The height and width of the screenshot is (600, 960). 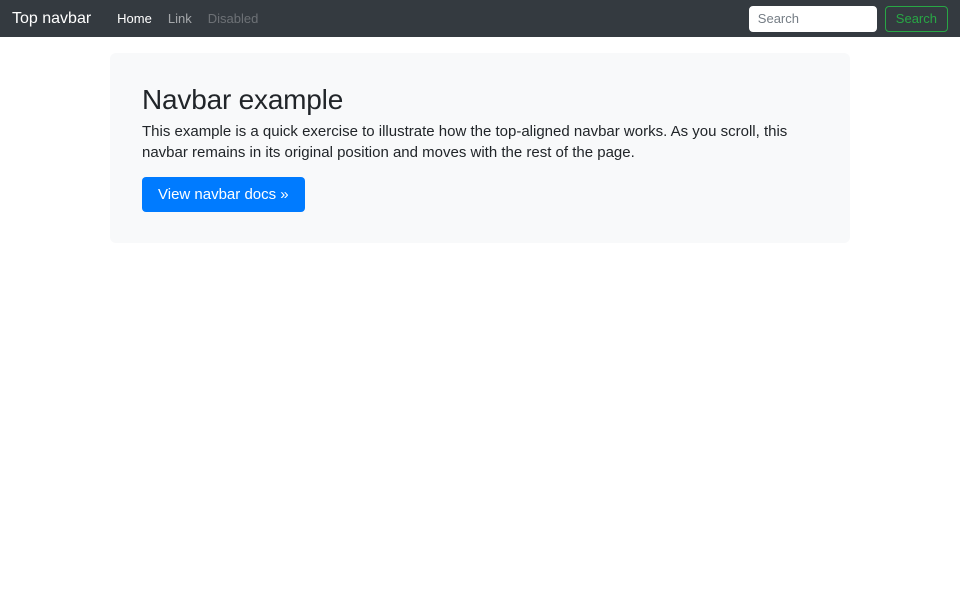 What do you see at coordinates (243, 99) in the screenshot?
I see `hero-title: Navbar example` at bounding box center [243, 99].